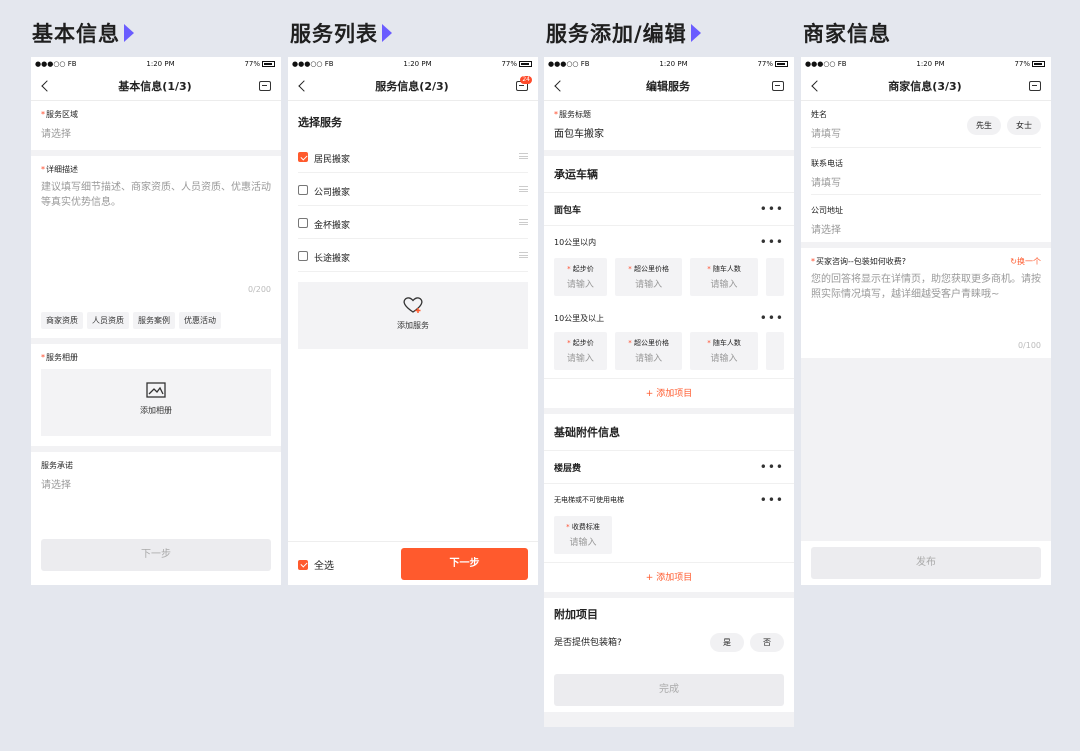 The image size is (1080, 751). What do you see at coordinates (341, 33) in the screenshot?
I see `heading-service-list: 服务列表` at bounding box center [341, 33].